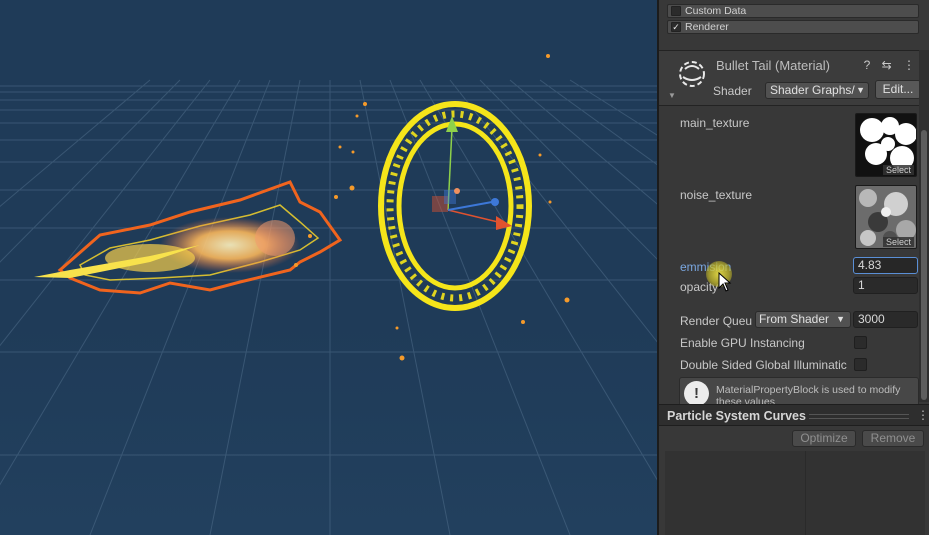  What do you see at coordinates (886, 217) in the screenshot?
I see `noise-texture-slot: Select` at bounding box center [886, 217].